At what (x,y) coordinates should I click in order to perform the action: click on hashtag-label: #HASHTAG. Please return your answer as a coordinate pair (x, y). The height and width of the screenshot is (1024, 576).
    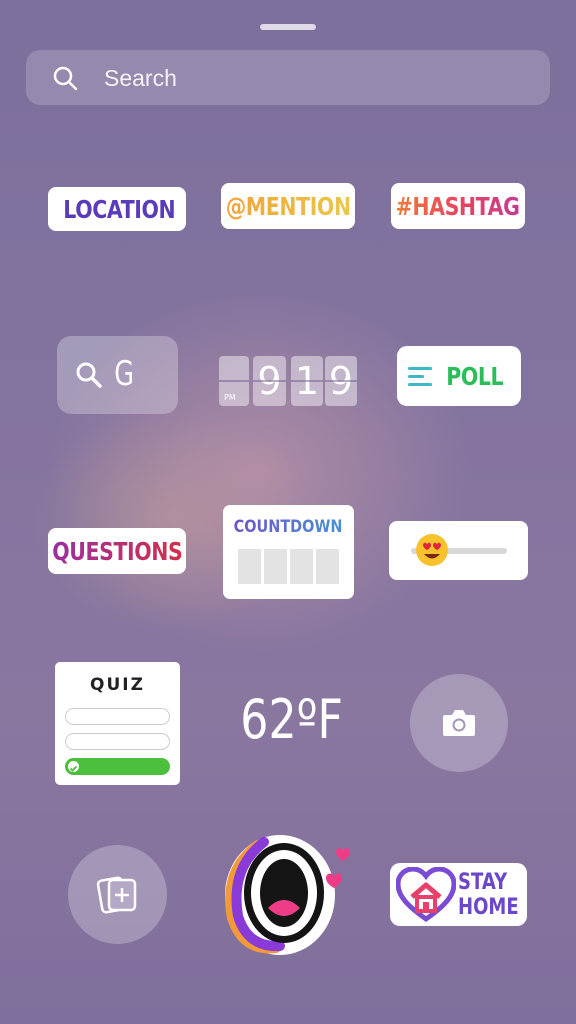
    Looking at the image, I should click on (458, 206).